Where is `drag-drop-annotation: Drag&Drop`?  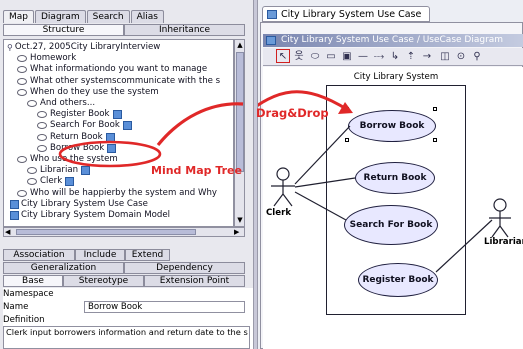
drag-drop-annotation: Drag&Drop is located at coordinates (292, 113).